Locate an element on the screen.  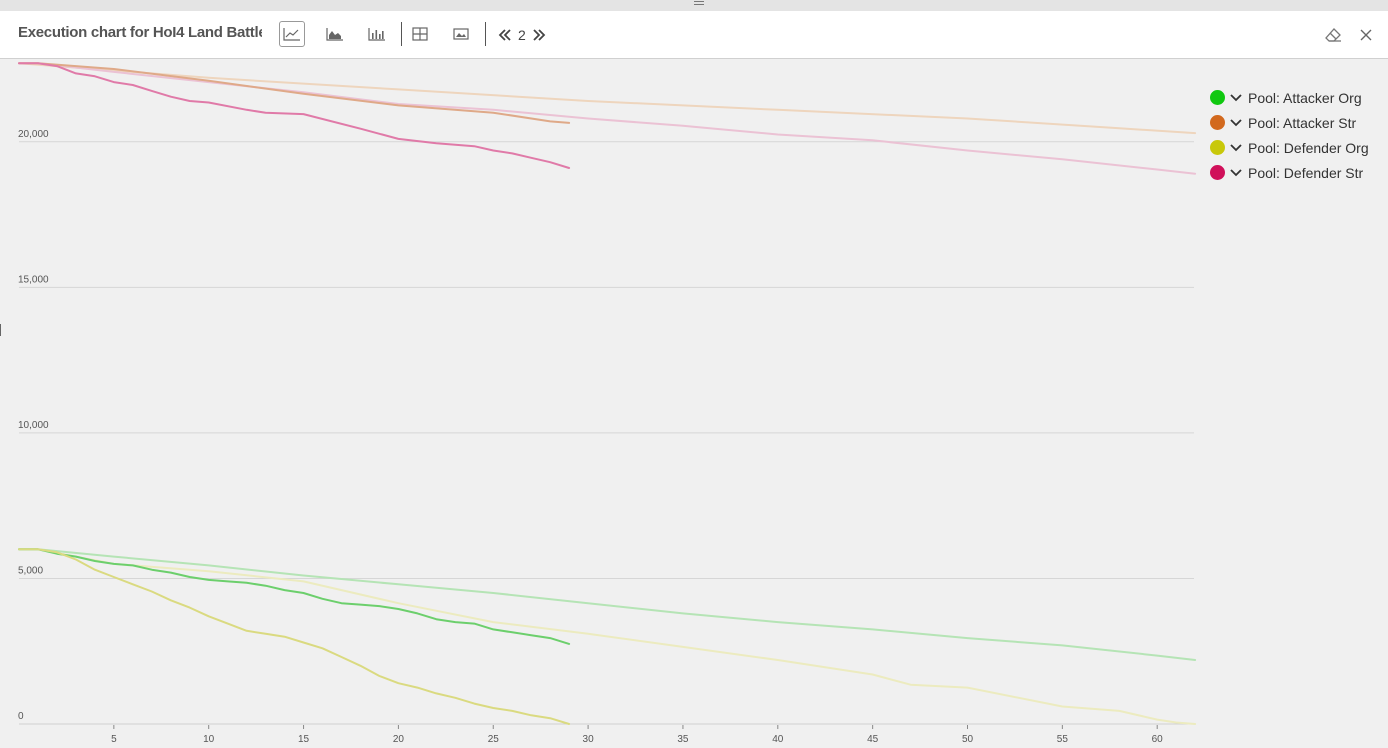
y-tick-label: 20,000 is located at coordinates (33, 134).